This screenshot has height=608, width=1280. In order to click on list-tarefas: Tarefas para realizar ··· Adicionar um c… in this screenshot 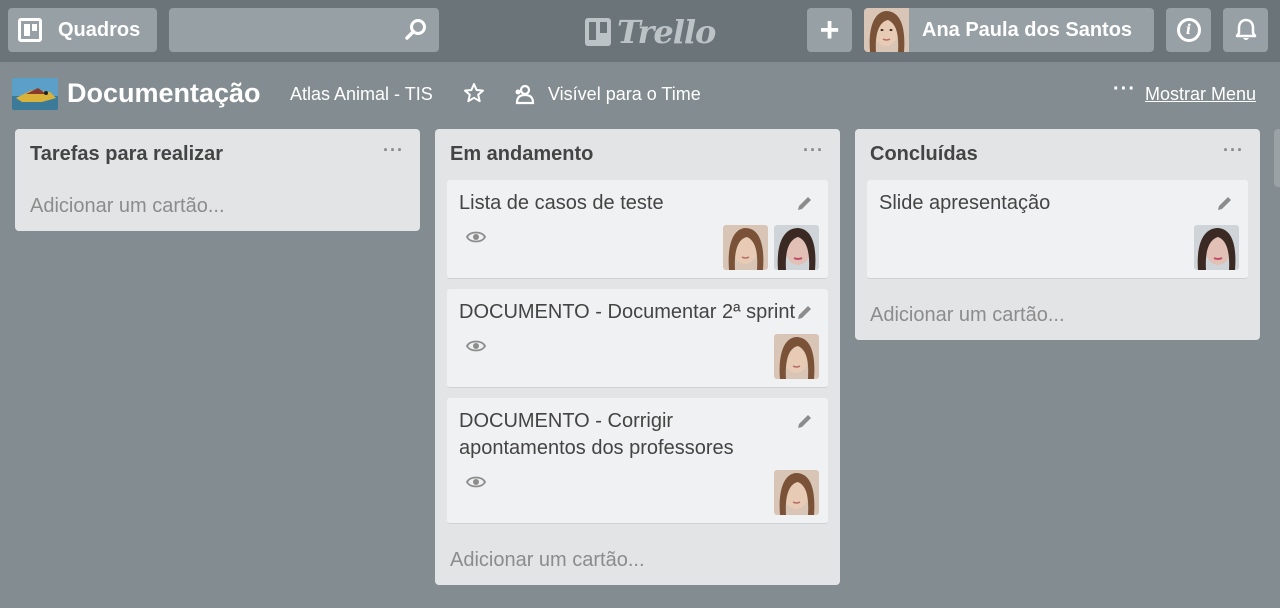, I will do `click(217, 180)`.